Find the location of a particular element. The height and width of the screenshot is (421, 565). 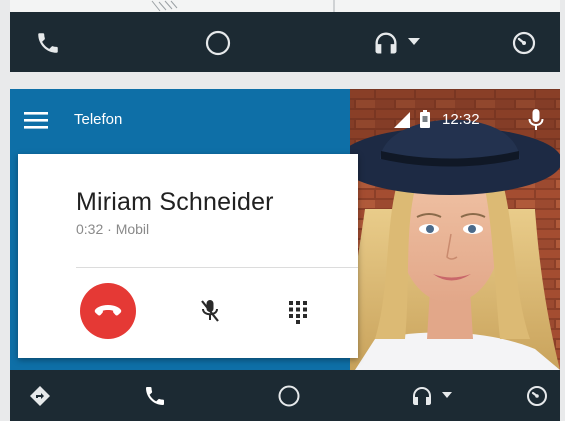

mute-button is located at coordinates (210, 311).